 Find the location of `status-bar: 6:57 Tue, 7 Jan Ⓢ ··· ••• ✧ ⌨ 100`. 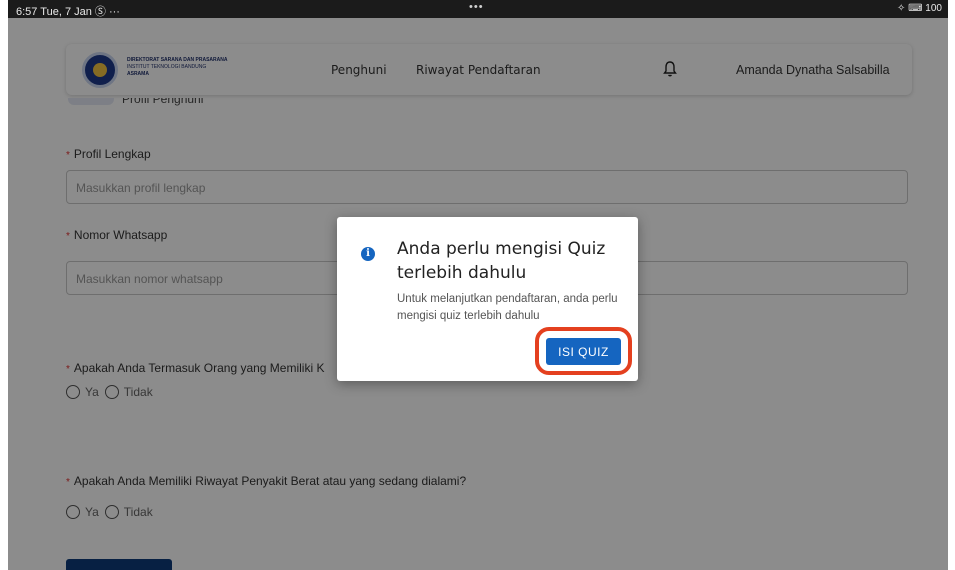

status-bar: 6:57 Tue, 7 Jan Ⓢ ··· ••• ✧ ⌨ 100 is located at coordinates (478, 9).